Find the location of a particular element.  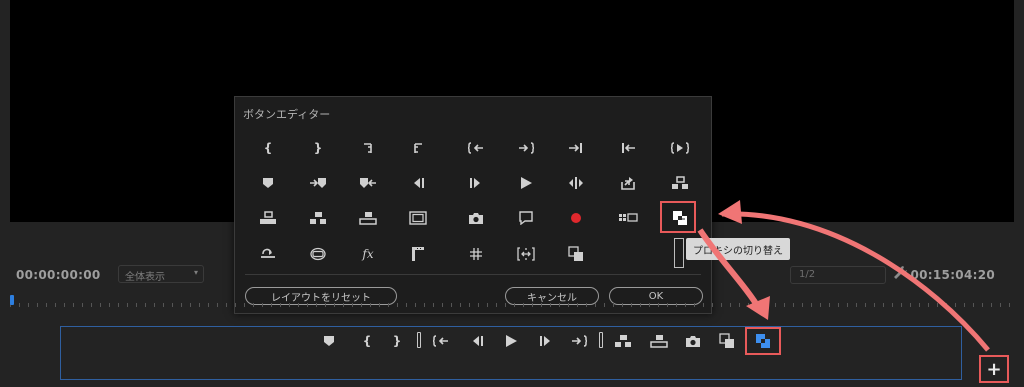

export-frame-button is located at coordinates (693, 341).